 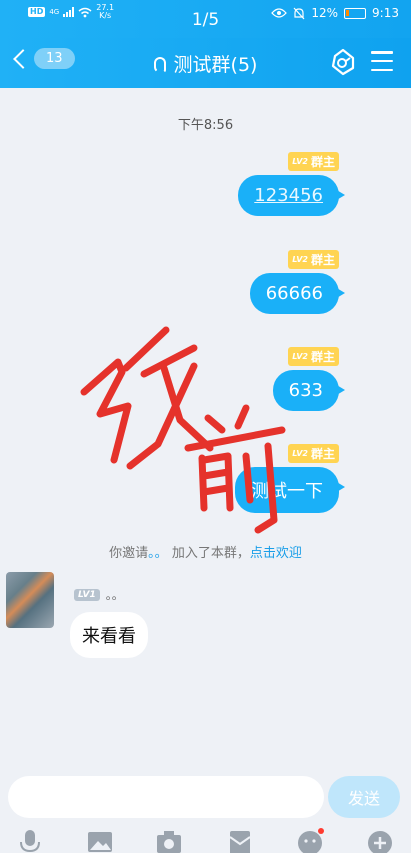 I want to click on camera-icon, so click(x=169, y=840).